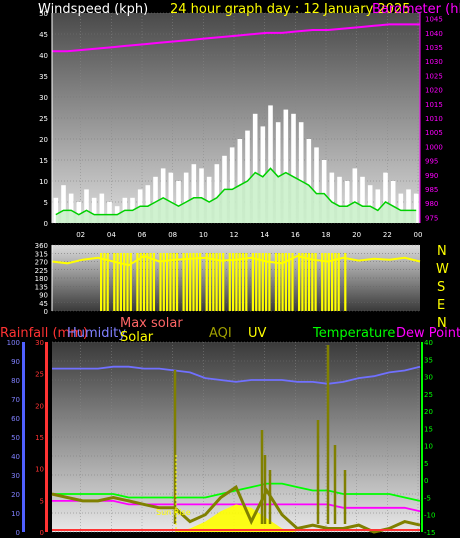 This screenshot has height=538, width=460. I want to click on temperature-ytick-label: 0, so click(426, 481).